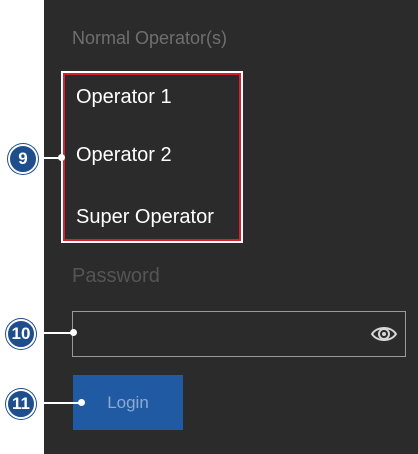  Describe the element at coordinates (48, 158) in the screenshot. I see `callout-9-leader` at that location.